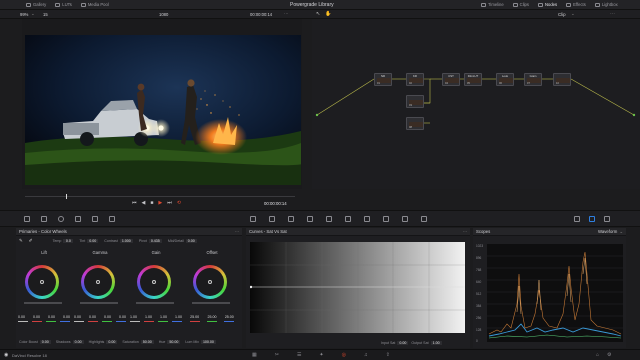 Image resolution: width=640 pixels, height=360 pixels. I want to click on pivot-value: 0.435, so click(155, 241).